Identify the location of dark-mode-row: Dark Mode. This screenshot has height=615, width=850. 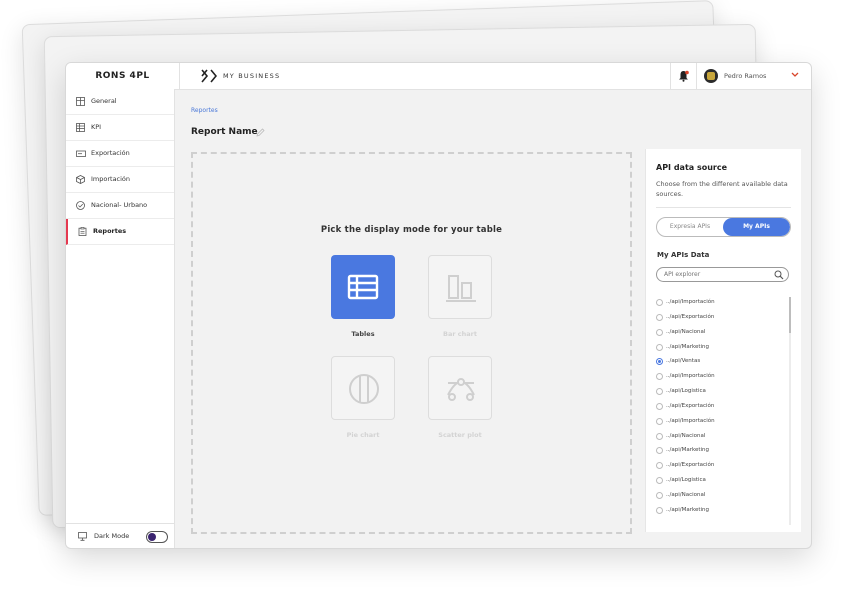
(120, 535).